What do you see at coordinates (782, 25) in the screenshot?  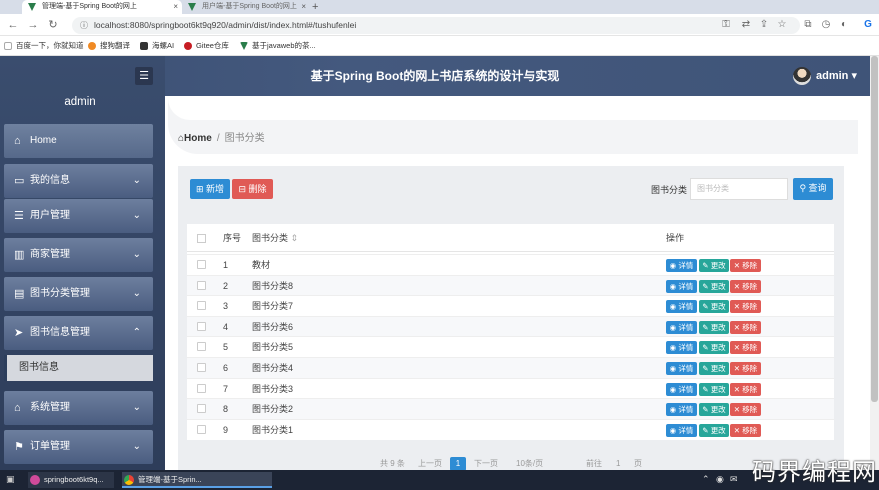 I see `star-icon: ☆` at bounding box center [782, 25].